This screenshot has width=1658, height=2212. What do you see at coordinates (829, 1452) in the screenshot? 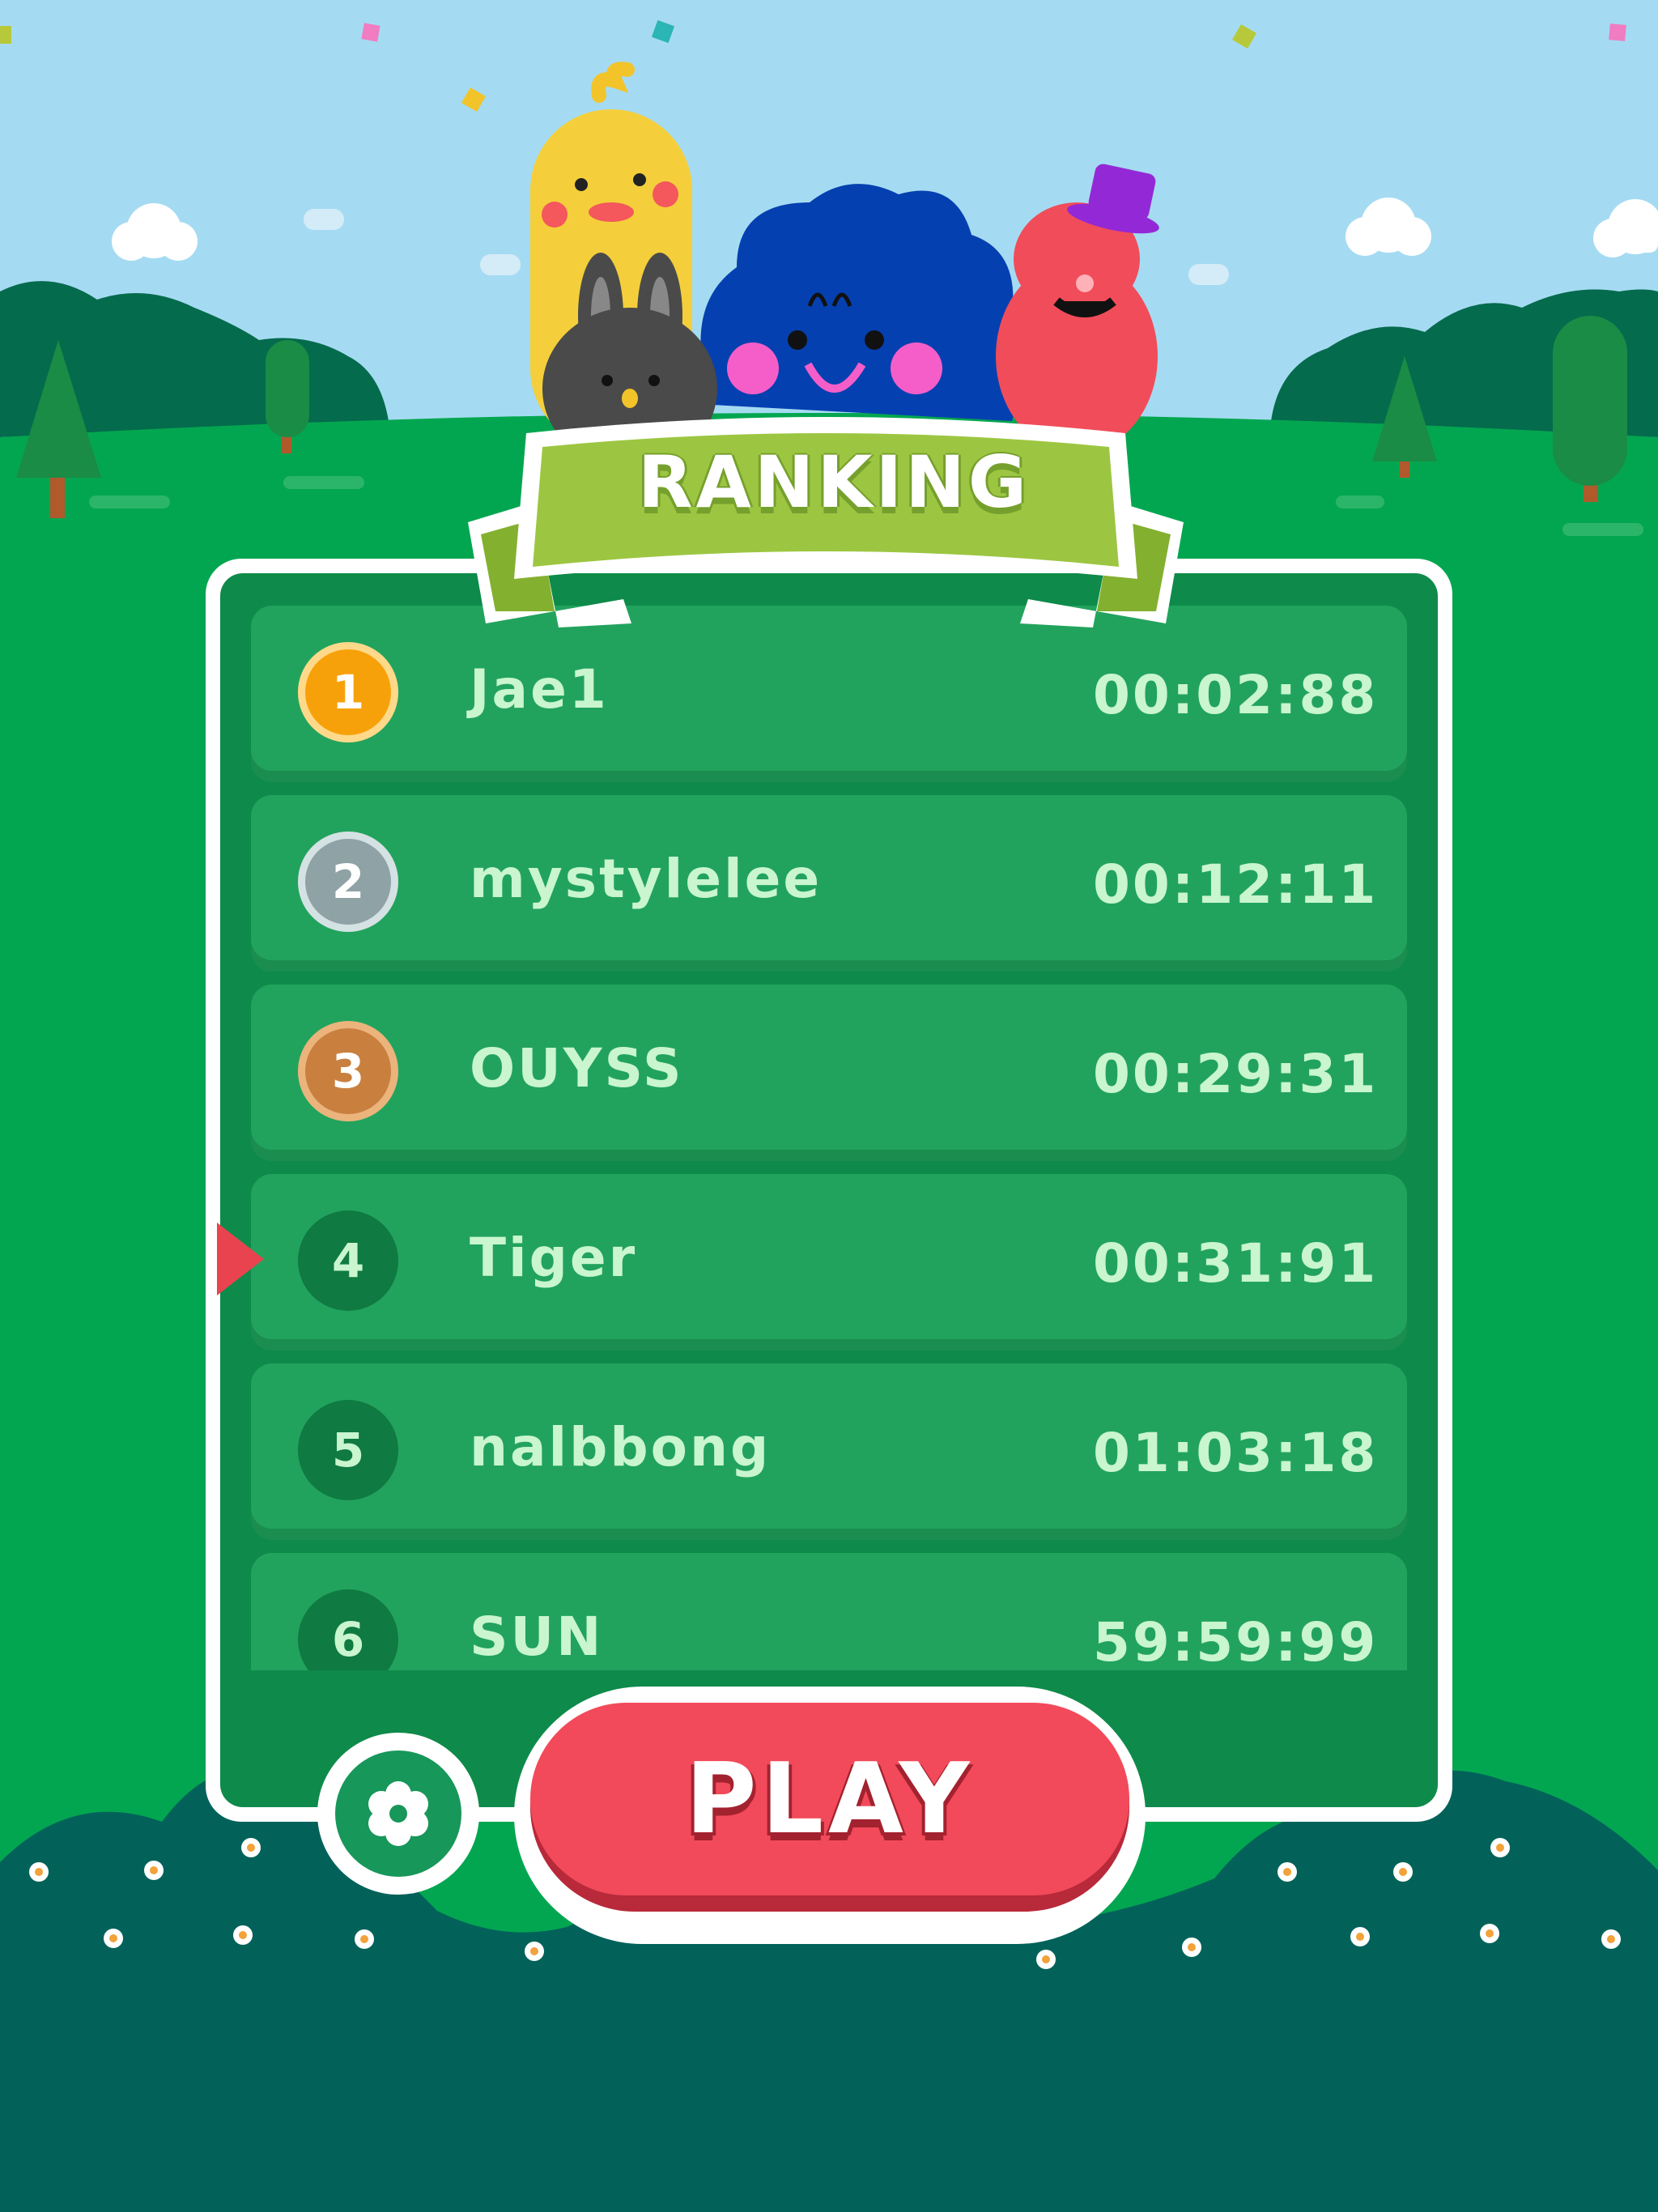
I see `ranking-row-5: 5 nalbbong 01:03:18` at bounding box center [829, 1452].